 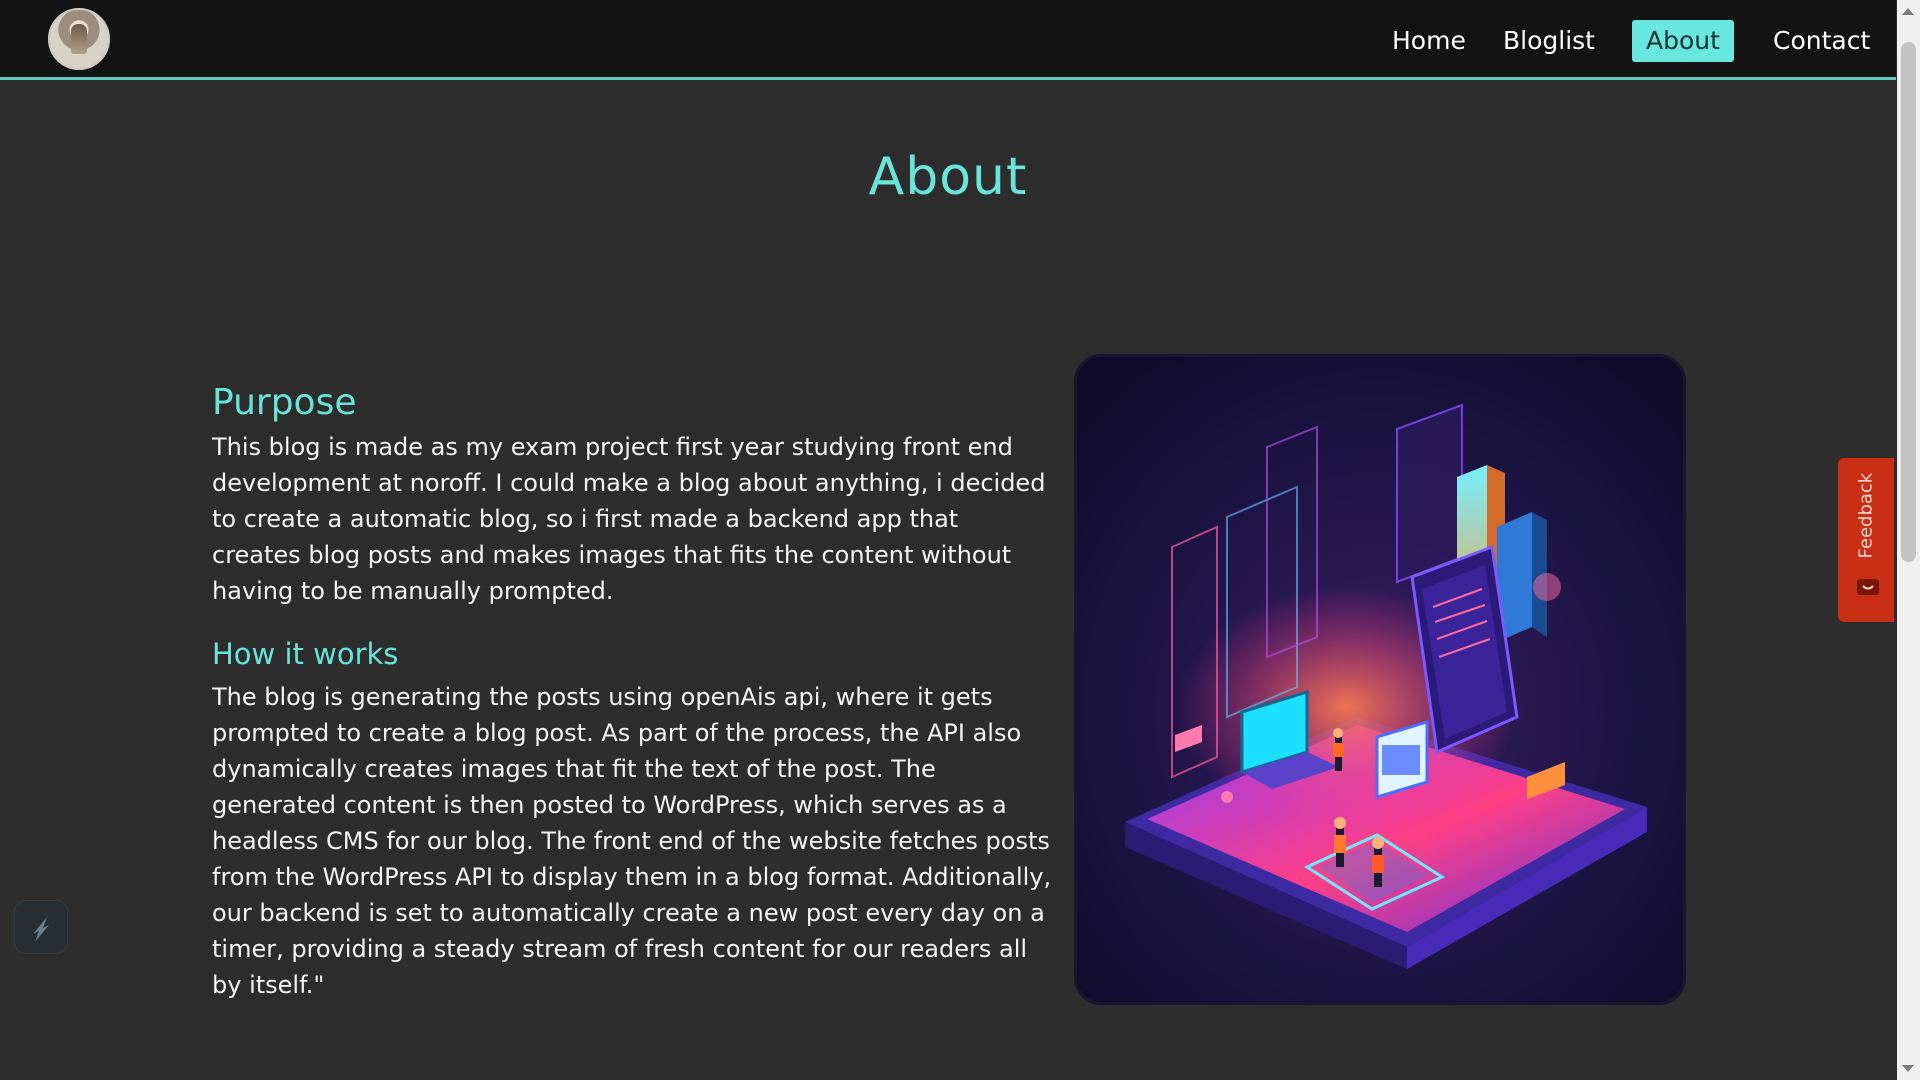 I want to click on feedback-icon, so click(x=1868, y=587).